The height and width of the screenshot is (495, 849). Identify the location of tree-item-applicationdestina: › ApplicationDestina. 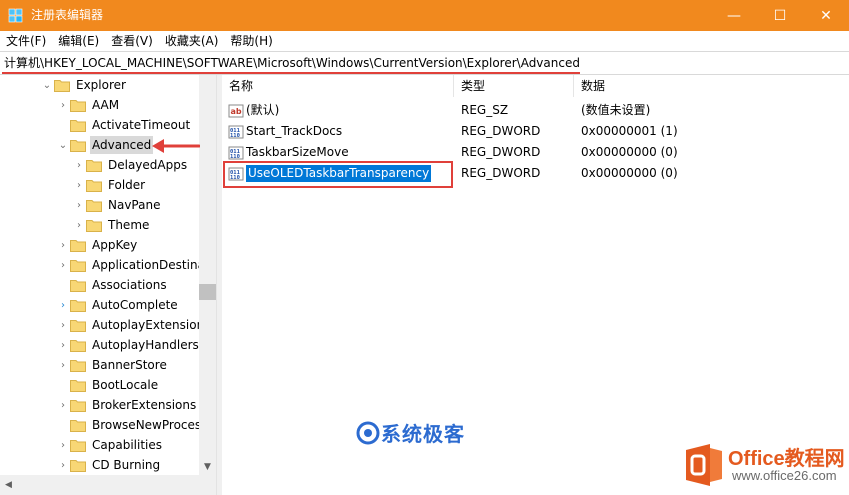
(131, 265).